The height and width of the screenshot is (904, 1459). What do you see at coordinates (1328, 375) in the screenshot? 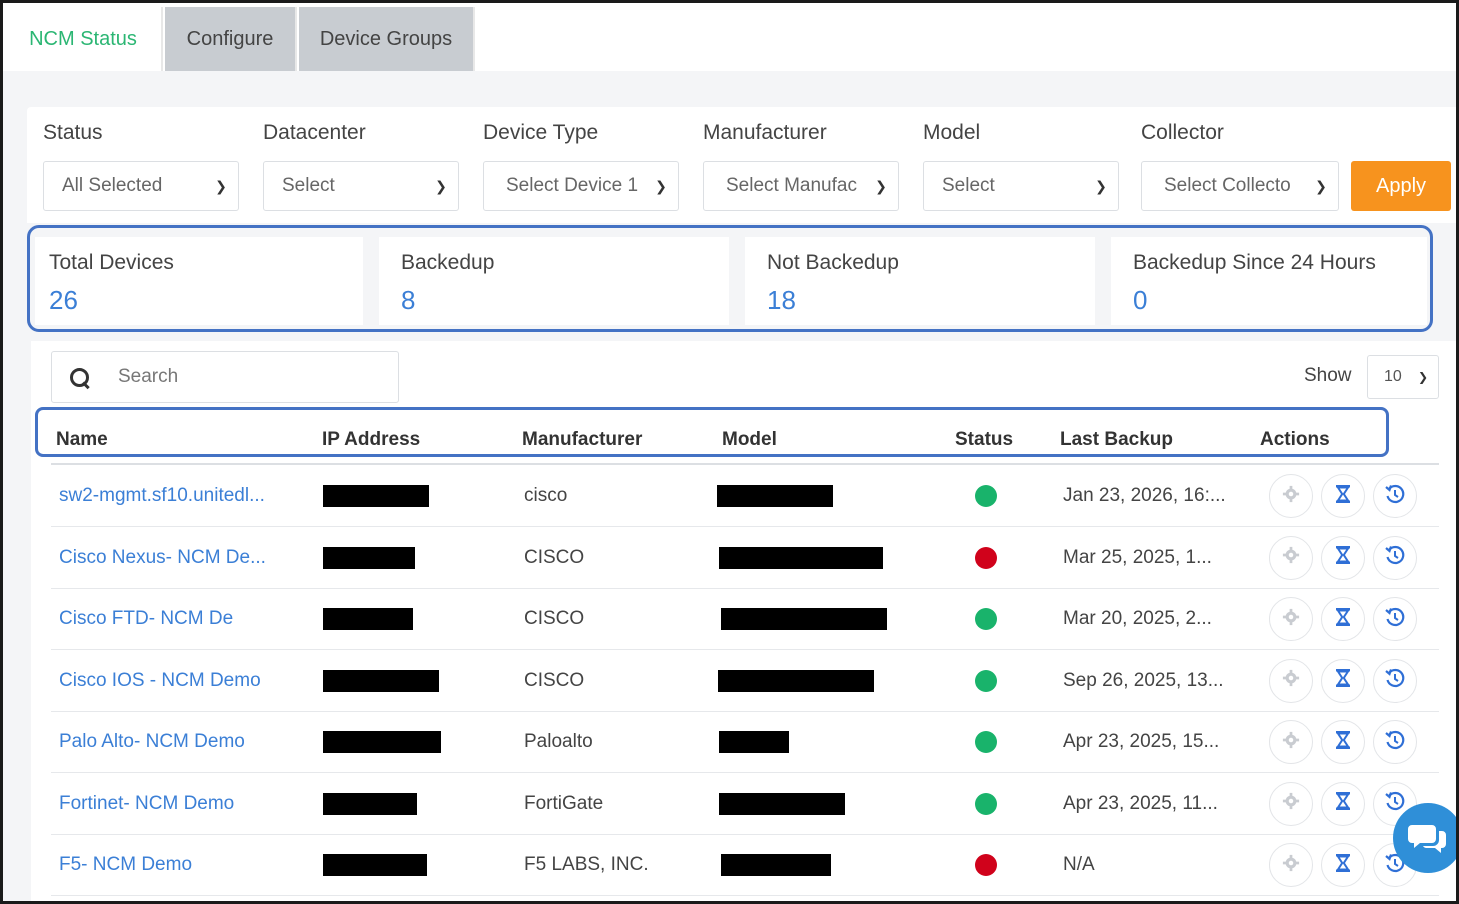
I see `show-label: Show` at bounding box center [1328, 375].